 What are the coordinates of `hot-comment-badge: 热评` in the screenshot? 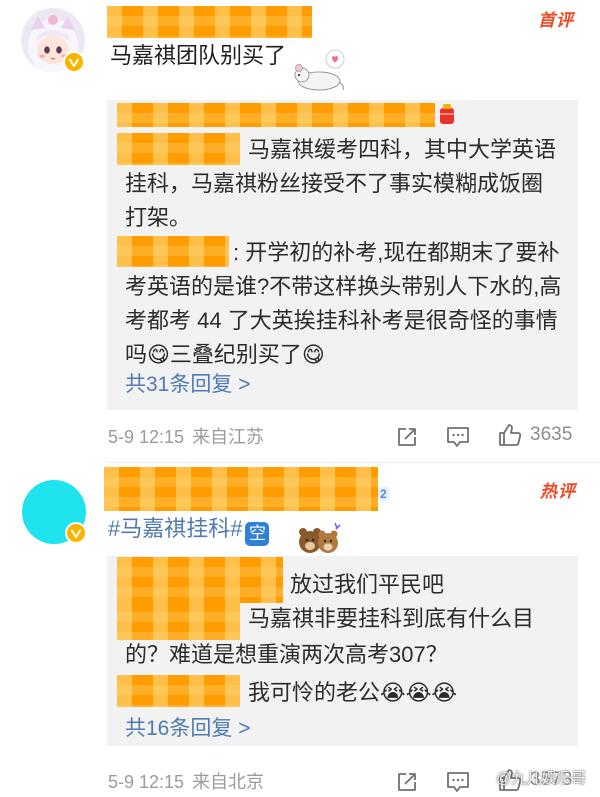 It's located at (558, 491).